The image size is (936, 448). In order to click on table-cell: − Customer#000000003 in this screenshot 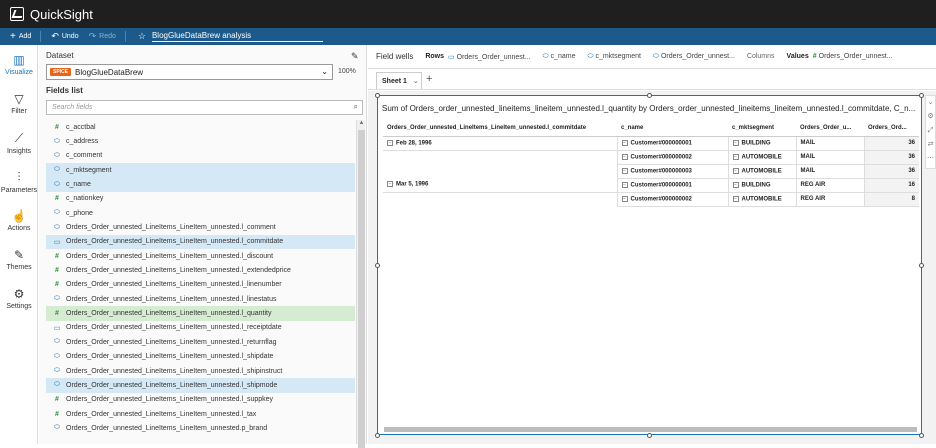, I will do `click(672, 171)`.